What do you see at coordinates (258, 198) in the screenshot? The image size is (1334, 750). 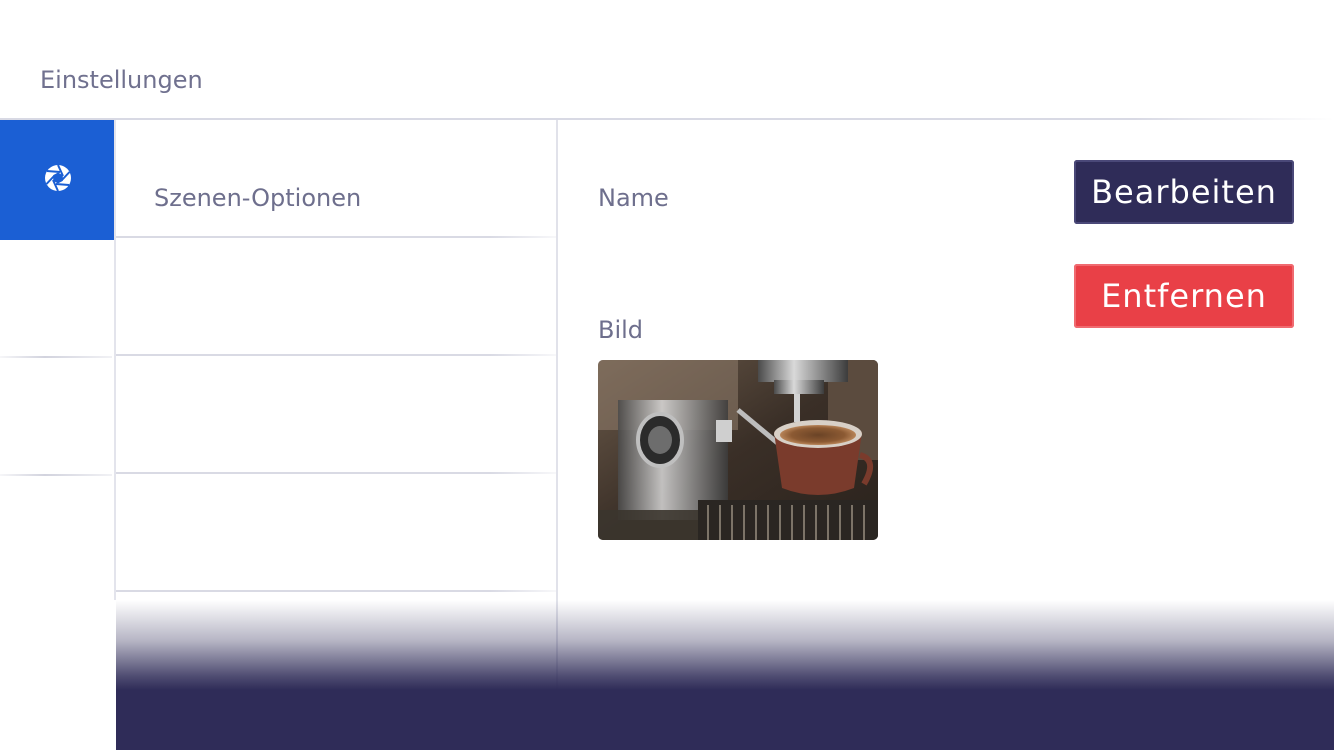 I see `list-header: Szenen-Optionen` at bounding box center [258, 198].